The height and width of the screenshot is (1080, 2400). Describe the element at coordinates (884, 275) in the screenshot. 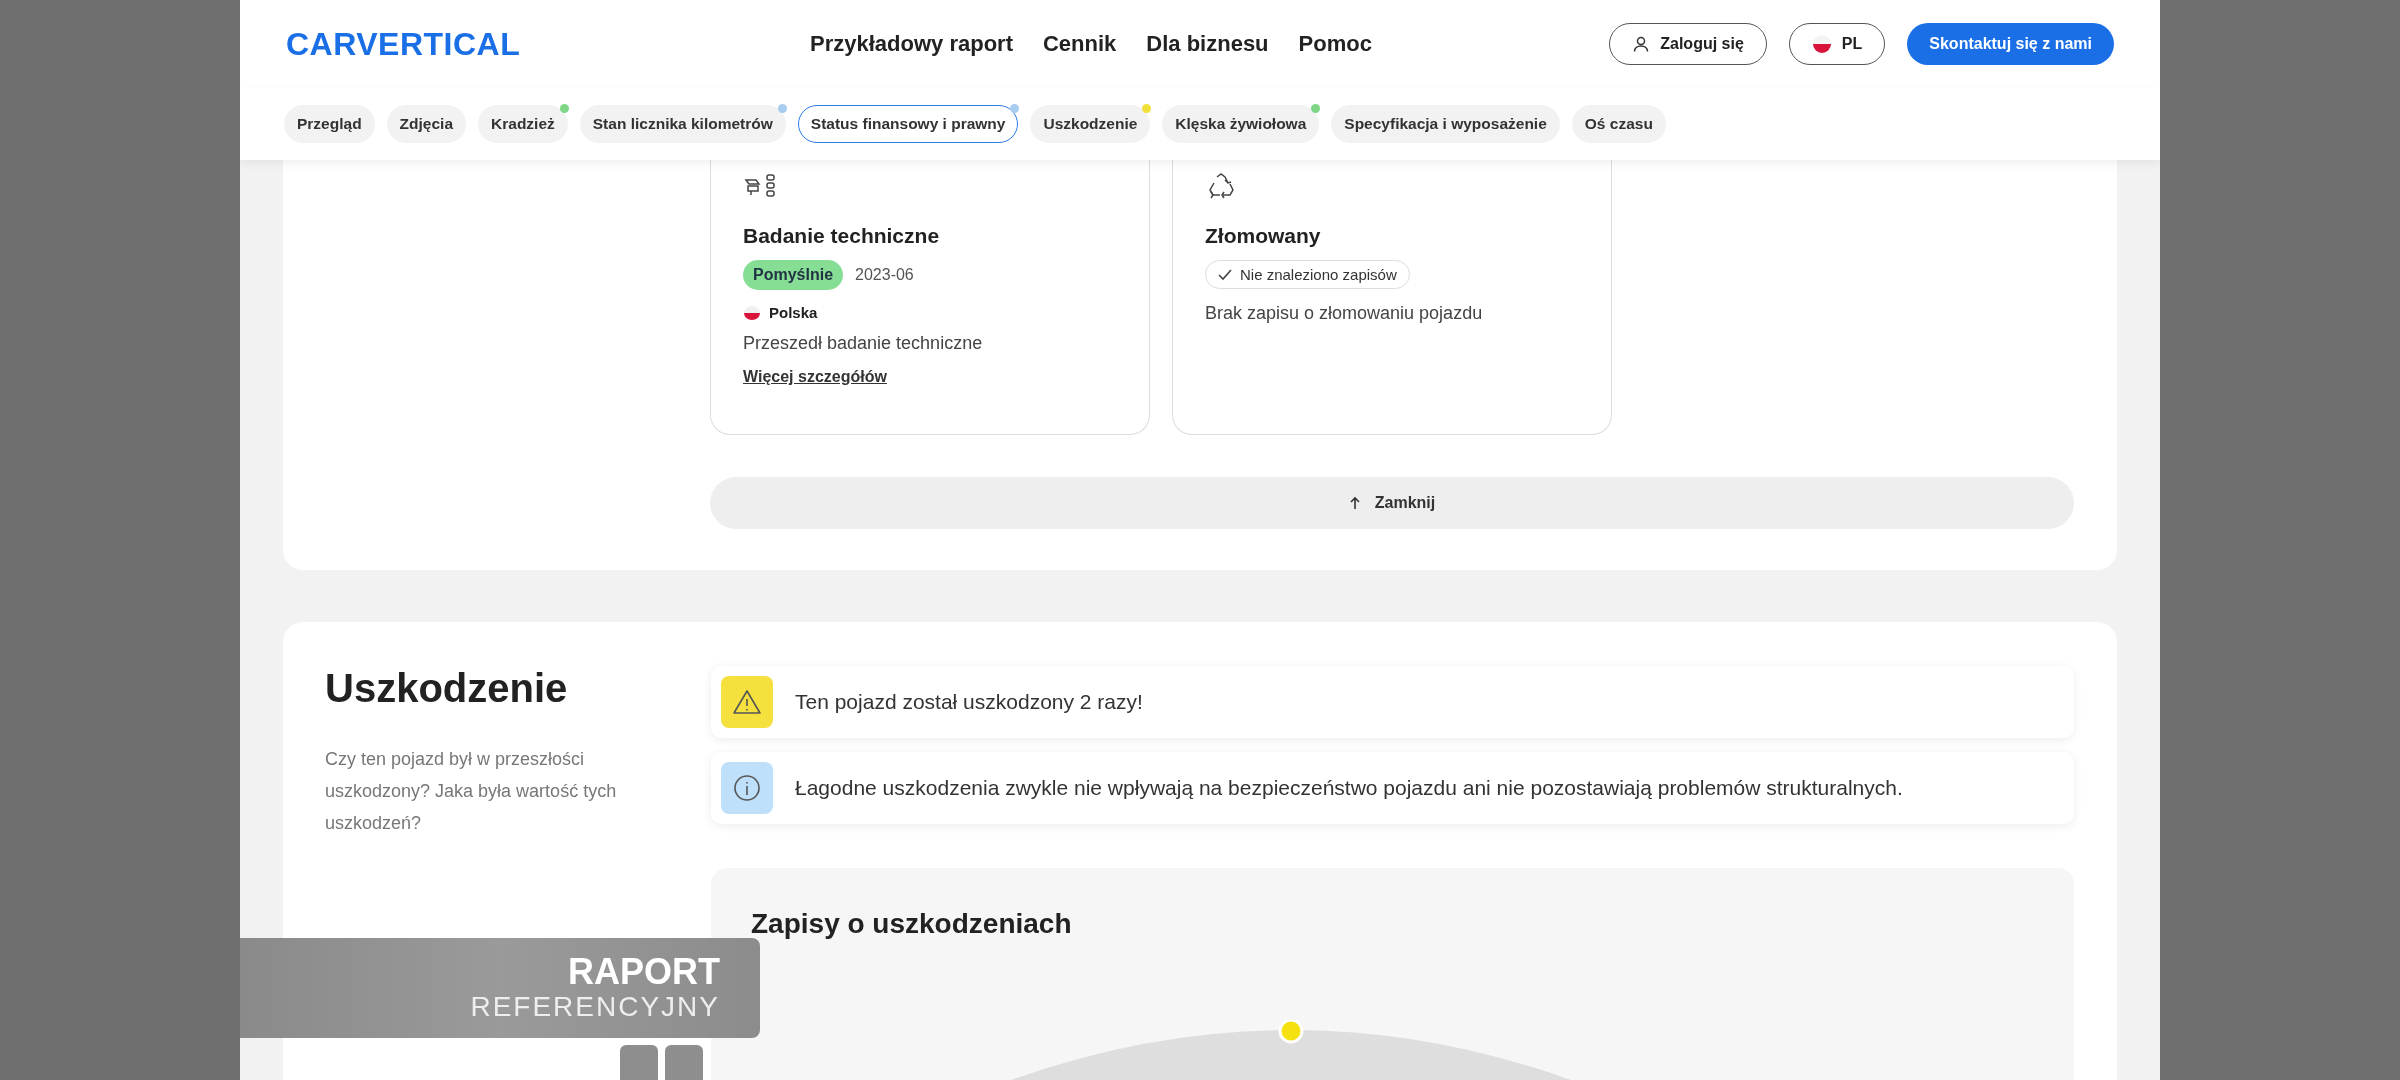

I see `record-date: 2023-06` at that location.